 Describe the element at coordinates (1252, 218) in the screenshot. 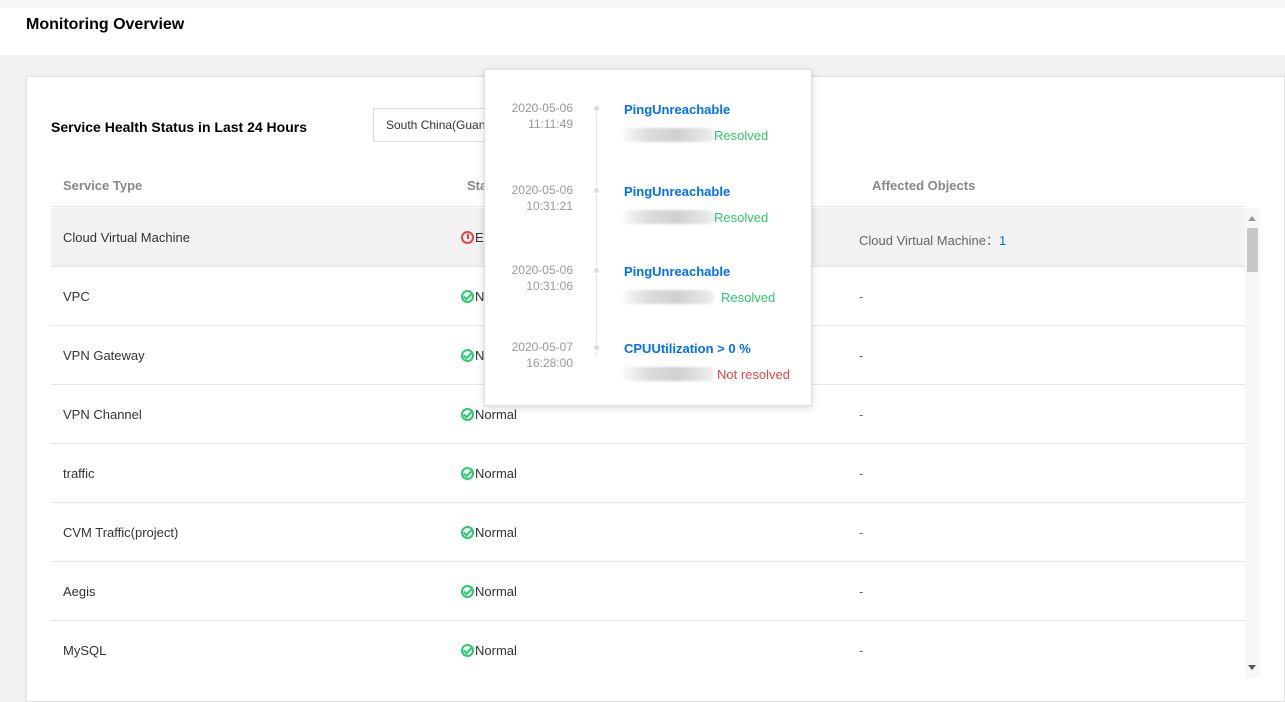

I see `scroll-up-icon` at that location.